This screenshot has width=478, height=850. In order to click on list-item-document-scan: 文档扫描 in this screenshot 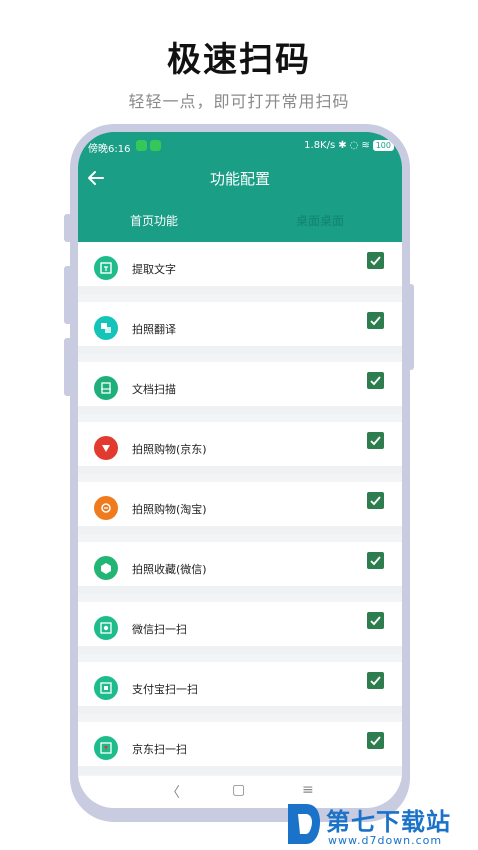, I will do `click(240, 388)`.